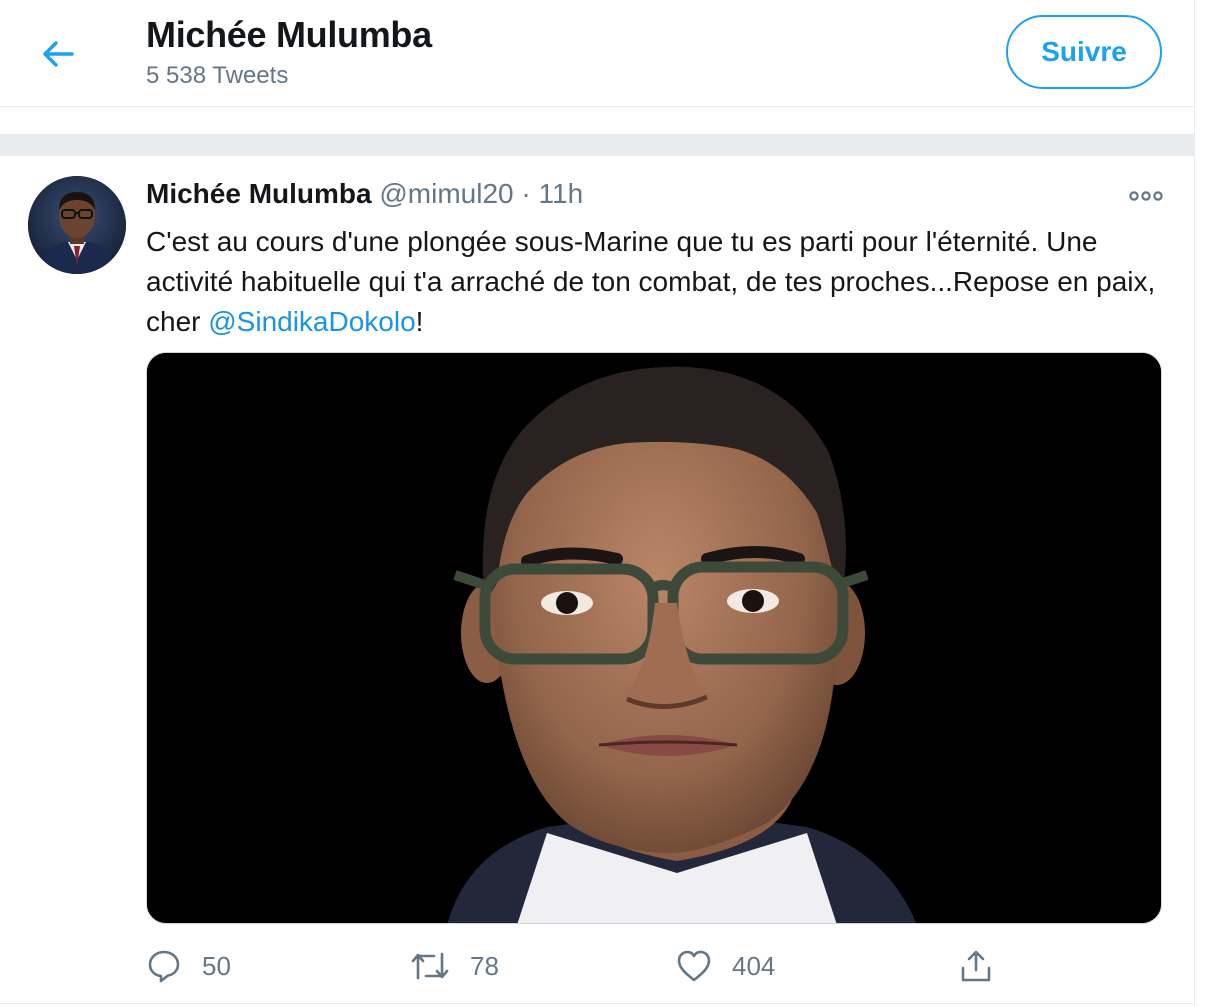 This screenshot has width=1206, height=1006. I want to click on back-button, so click(58, 54).